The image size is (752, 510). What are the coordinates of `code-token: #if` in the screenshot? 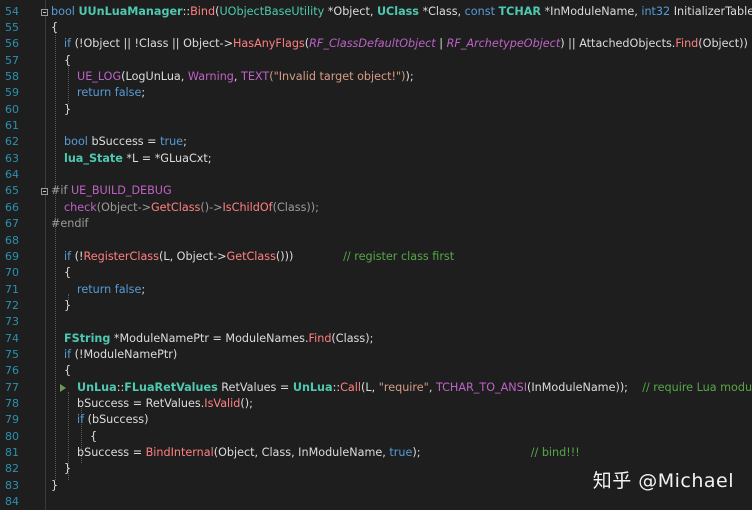 It's located at (61, 191).